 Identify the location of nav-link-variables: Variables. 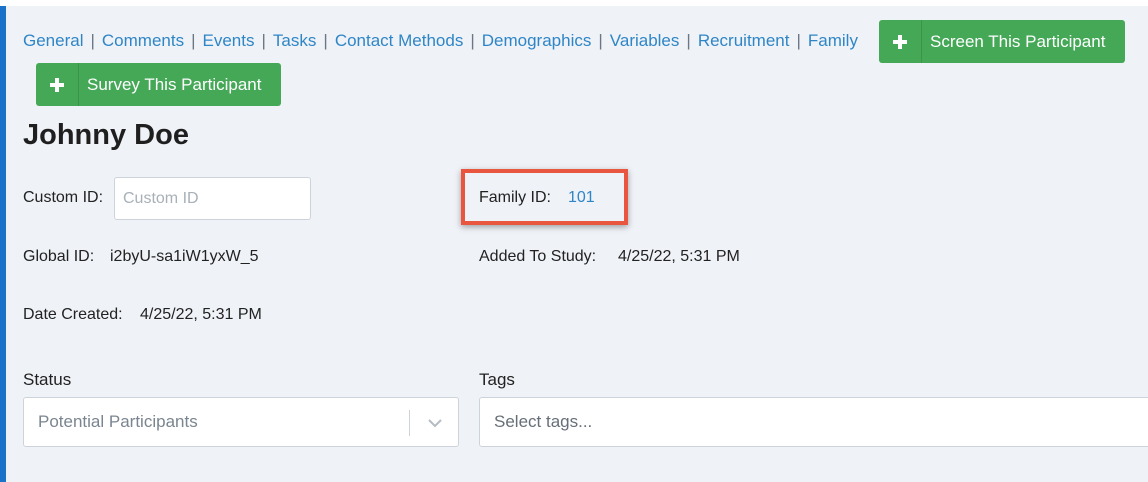
(645, 41).